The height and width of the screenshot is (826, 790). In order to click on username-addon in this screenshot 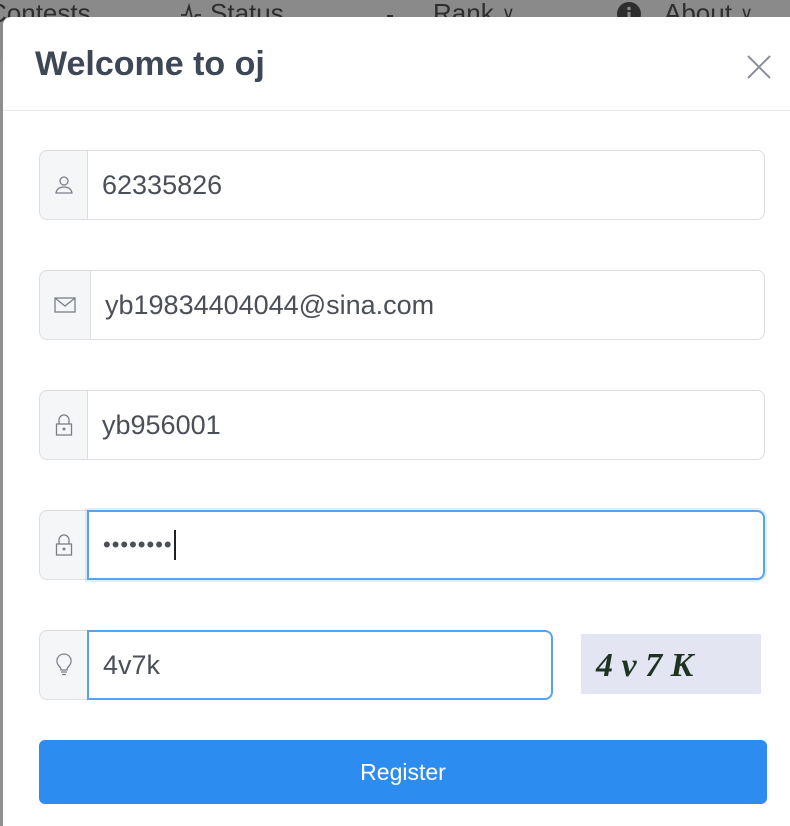, I will do `click(63, 185)`.